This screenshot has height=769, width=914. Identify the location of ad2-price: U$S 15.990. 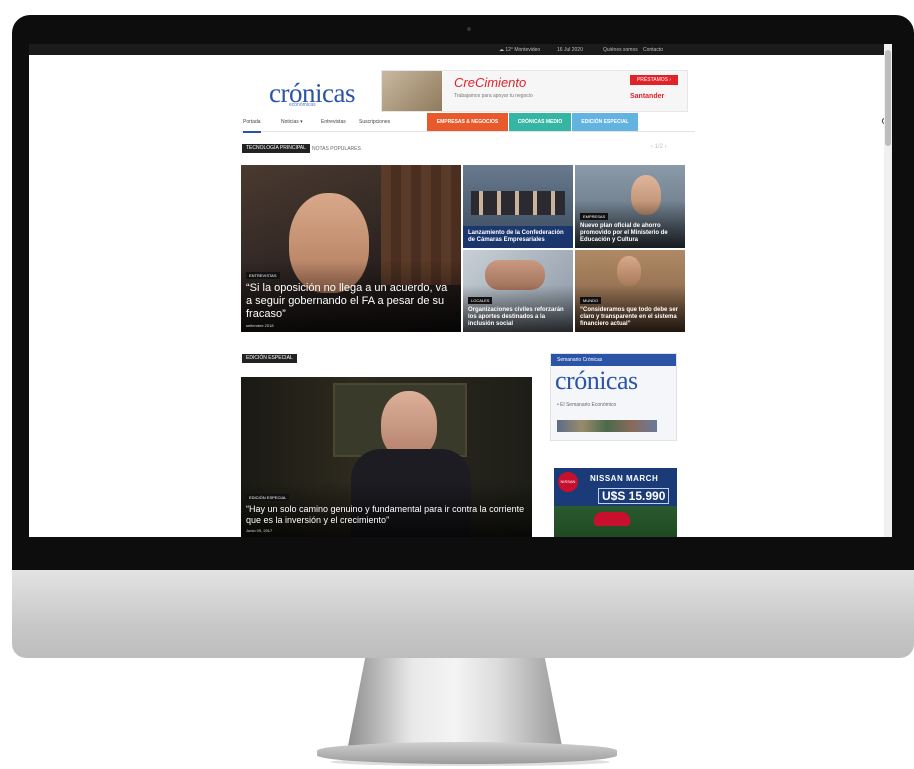
(634, 496).